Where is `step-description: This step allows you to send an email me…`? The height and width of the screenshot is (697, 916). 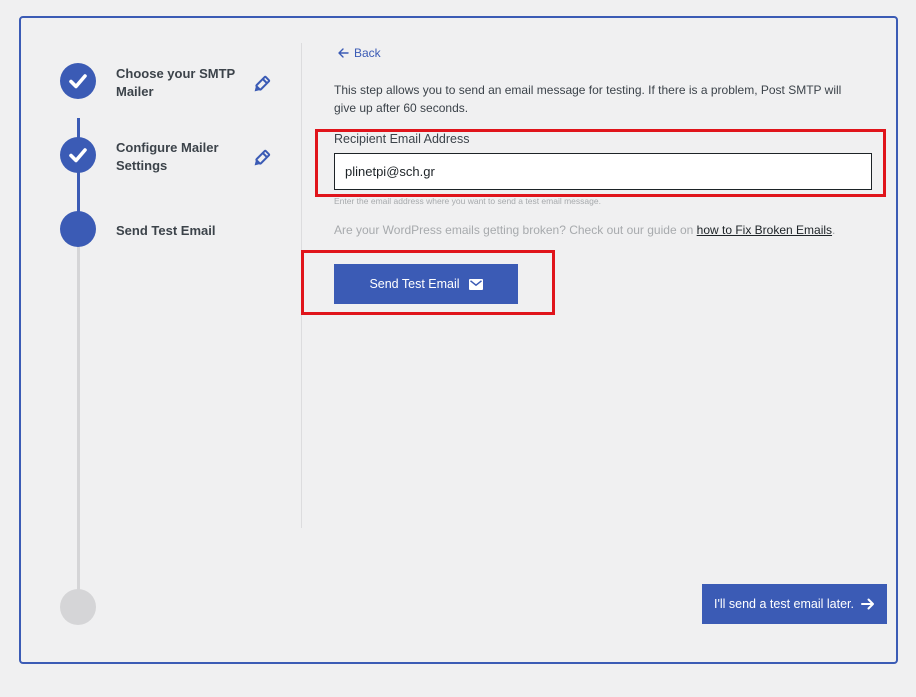
step-description: This step allows you to send an email me… is located at coordinates (588, 99).